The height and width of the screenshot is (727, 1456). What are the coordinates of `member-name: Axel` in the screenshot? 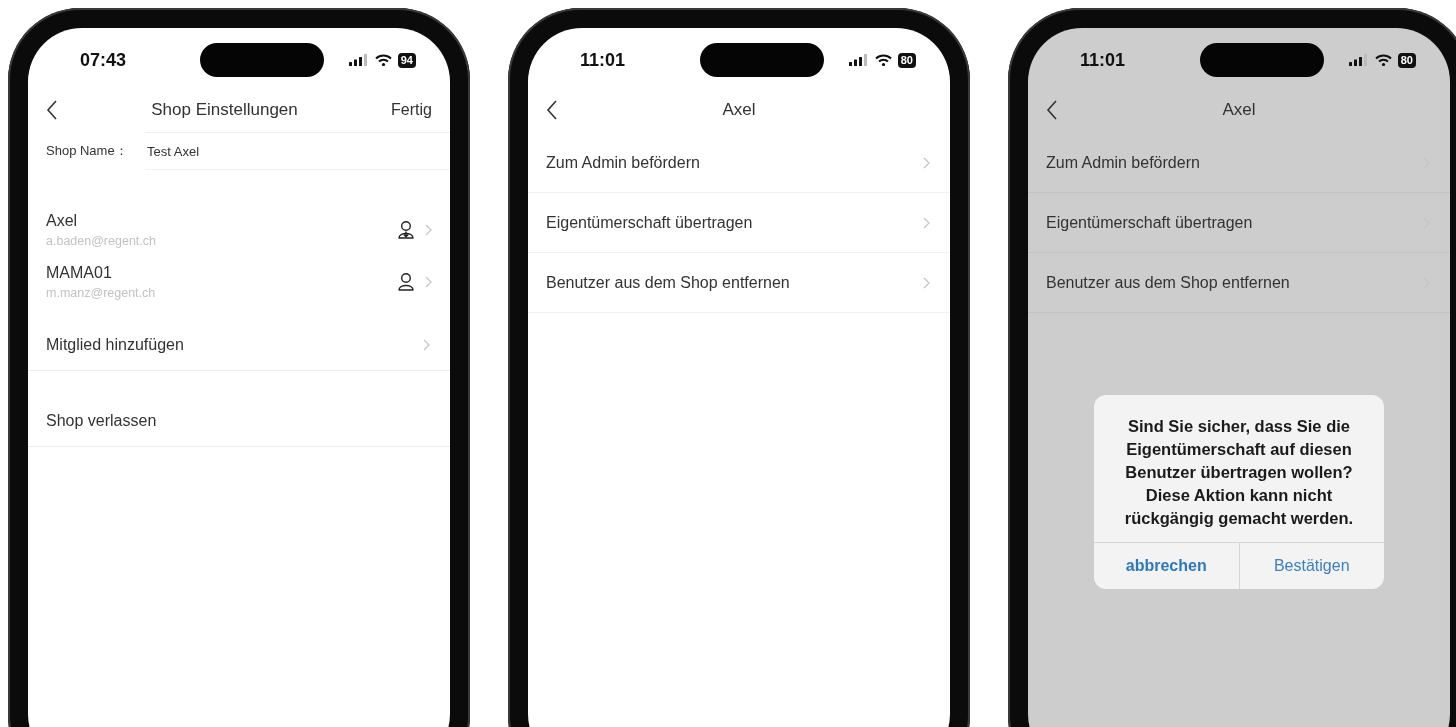 It's located at (62, 221).